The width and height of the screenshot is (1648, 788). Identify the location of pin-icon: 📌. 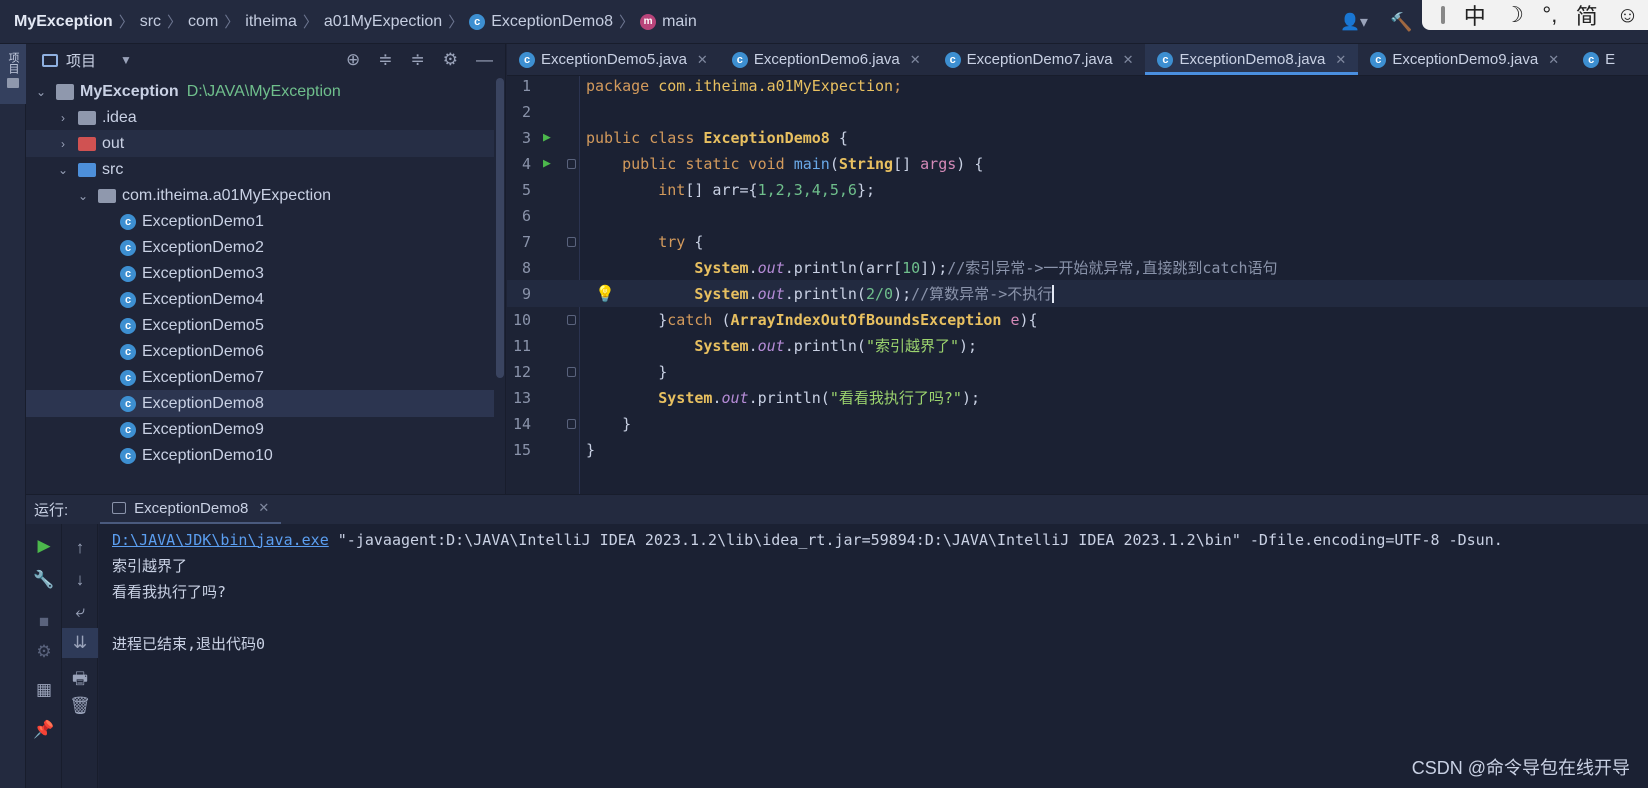
(44, 730).